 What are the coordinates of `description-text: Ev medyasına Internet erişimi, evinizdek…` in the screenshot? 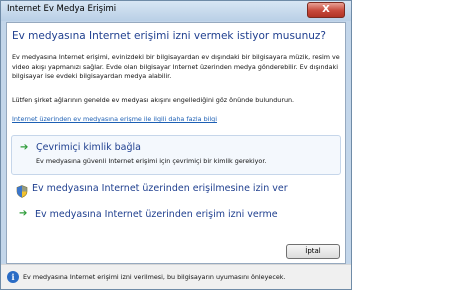 It's located at (176, 67).